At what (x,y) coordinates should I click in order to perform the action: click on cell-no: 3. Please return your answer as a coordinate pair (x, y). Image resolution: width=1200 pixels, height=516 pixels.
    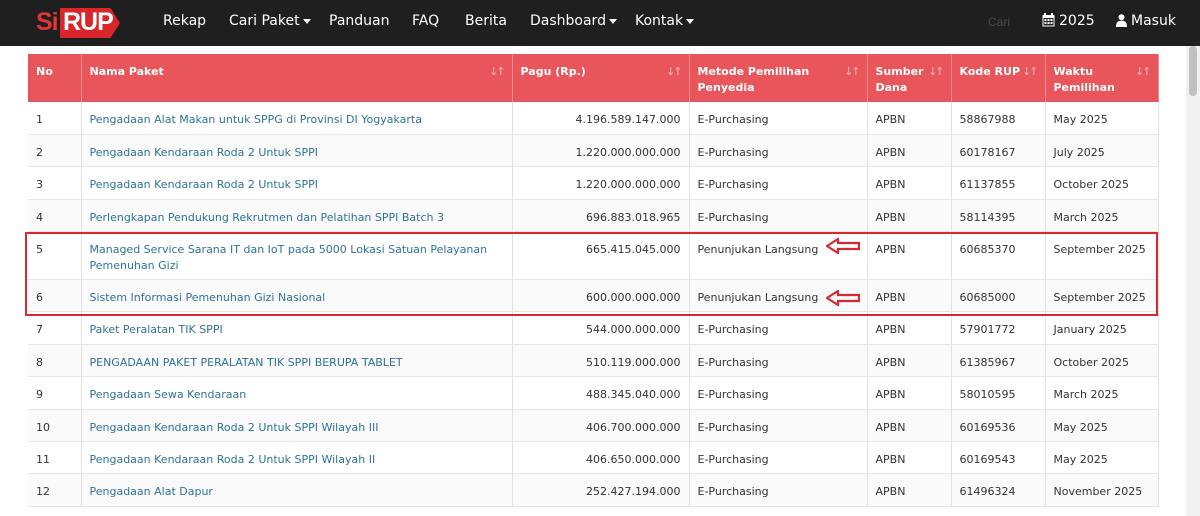
    Looking at the image, I should click on (55, 183).